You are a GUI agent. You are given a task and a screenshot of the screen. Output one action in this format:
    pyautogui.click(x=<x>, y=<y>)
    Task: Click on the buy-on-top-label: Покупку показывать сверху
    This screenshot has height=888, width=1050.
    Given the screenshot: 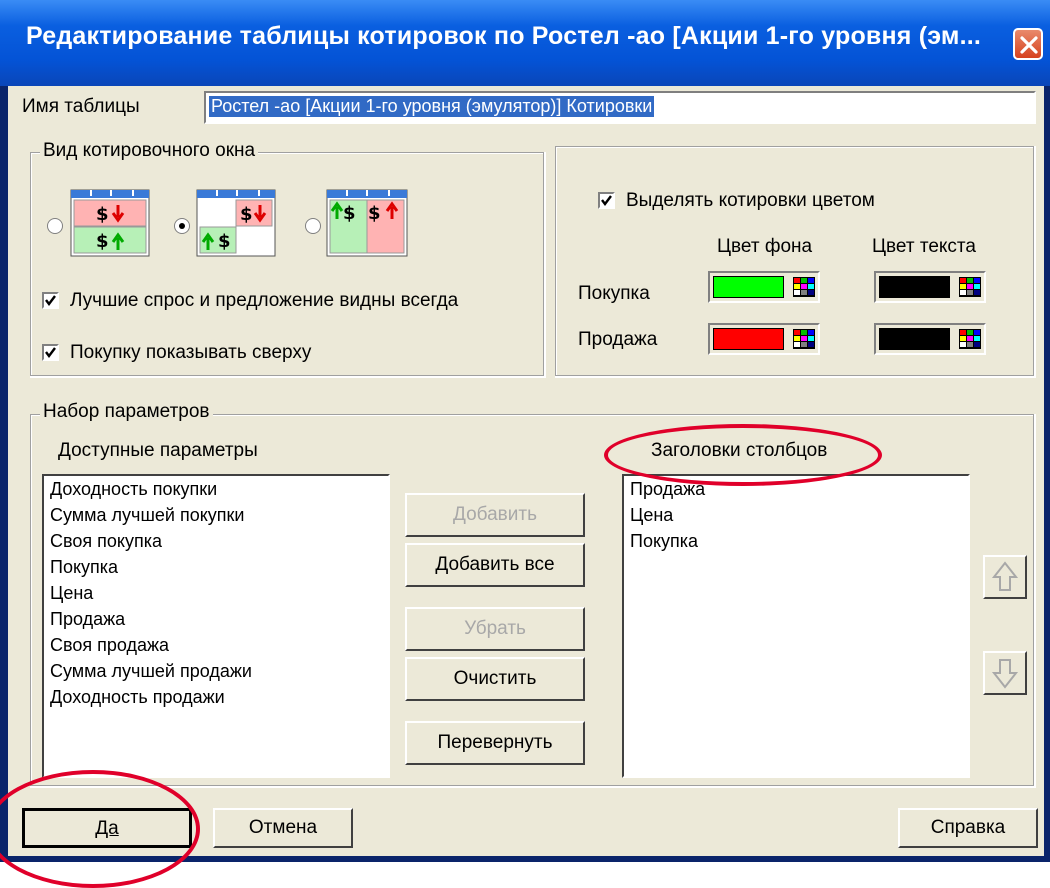 What is the action you would take?
    pyautogui.click(x=191, y=352)
    